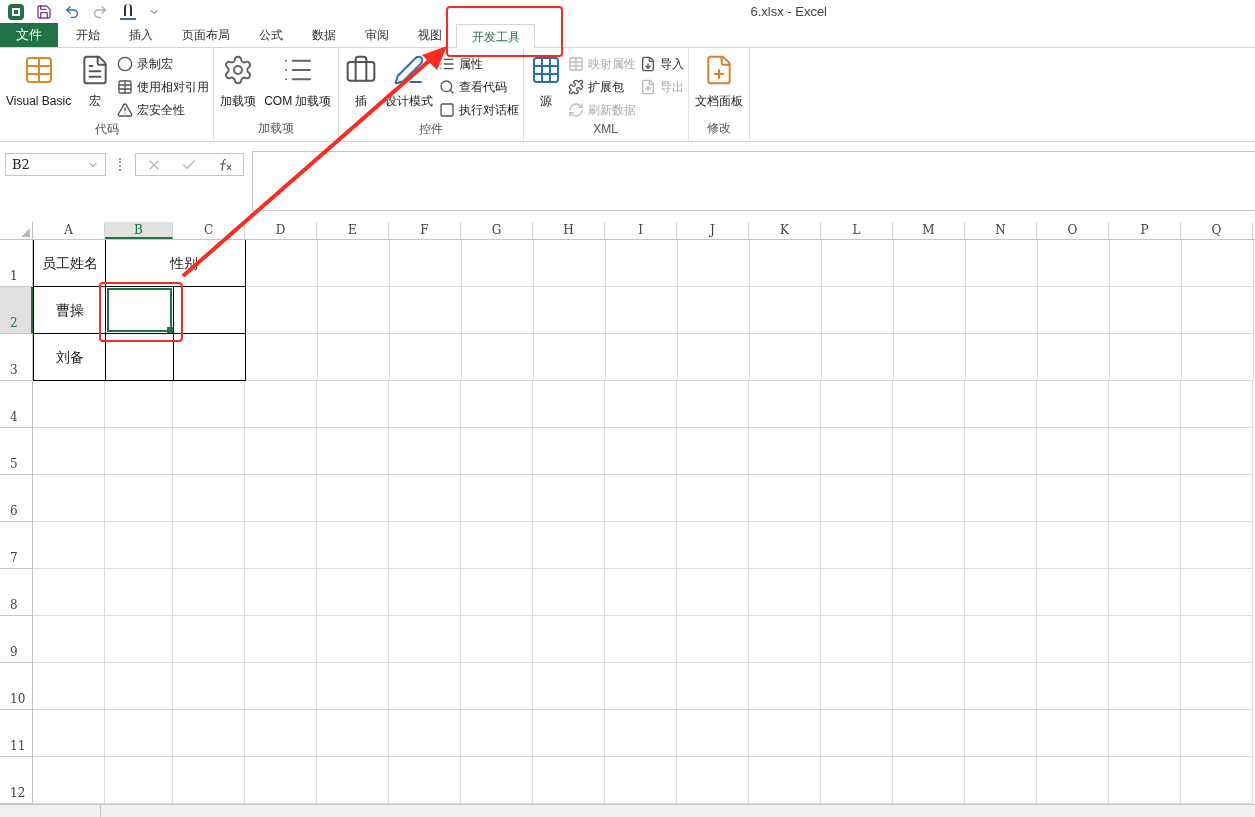 Image resolution: width=1255 pixels, height=817 pixels. Describe the element at coordinates (298, 85) in the screenshot. I see `ribbon-button: COM 加载项` at that location.